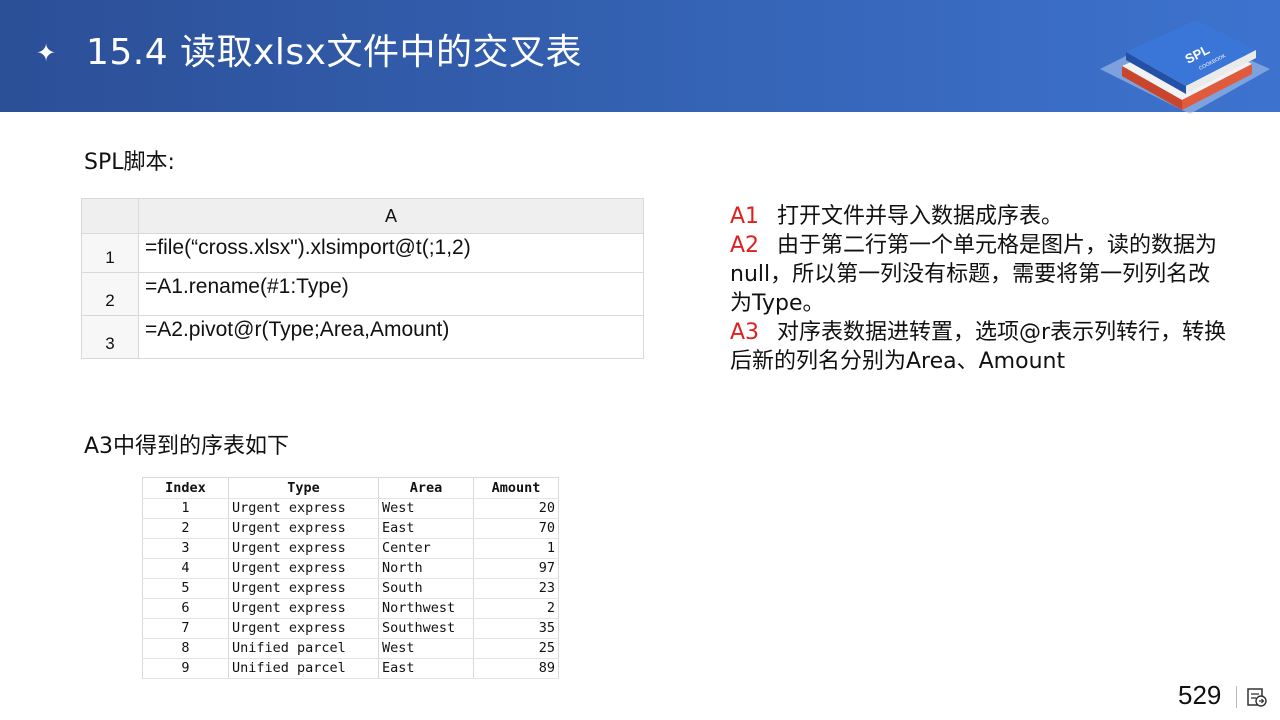 This screenshot has height=720, width=1280. What do you see at coordinates (185, 668) in the screenshot?
I see `index-cell: 9` at bounding box center [185, 668].